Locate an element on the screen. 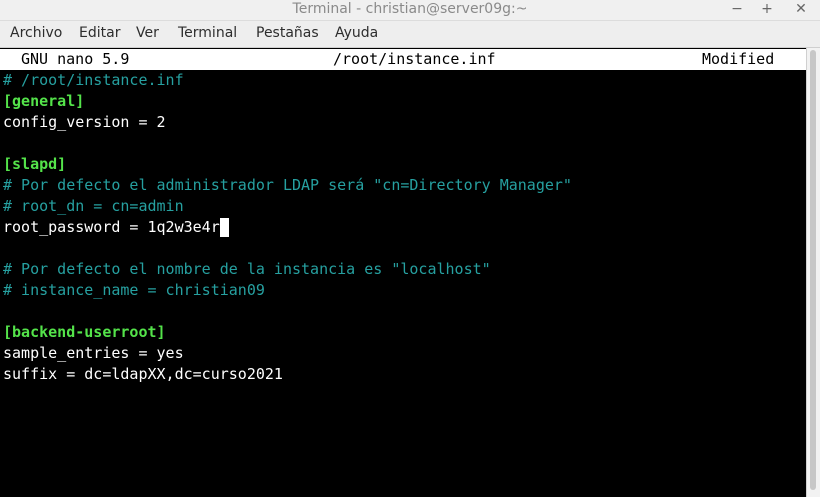  file-line-text: root_password = 1q2w3e4r is located at coordinates (111, 227).